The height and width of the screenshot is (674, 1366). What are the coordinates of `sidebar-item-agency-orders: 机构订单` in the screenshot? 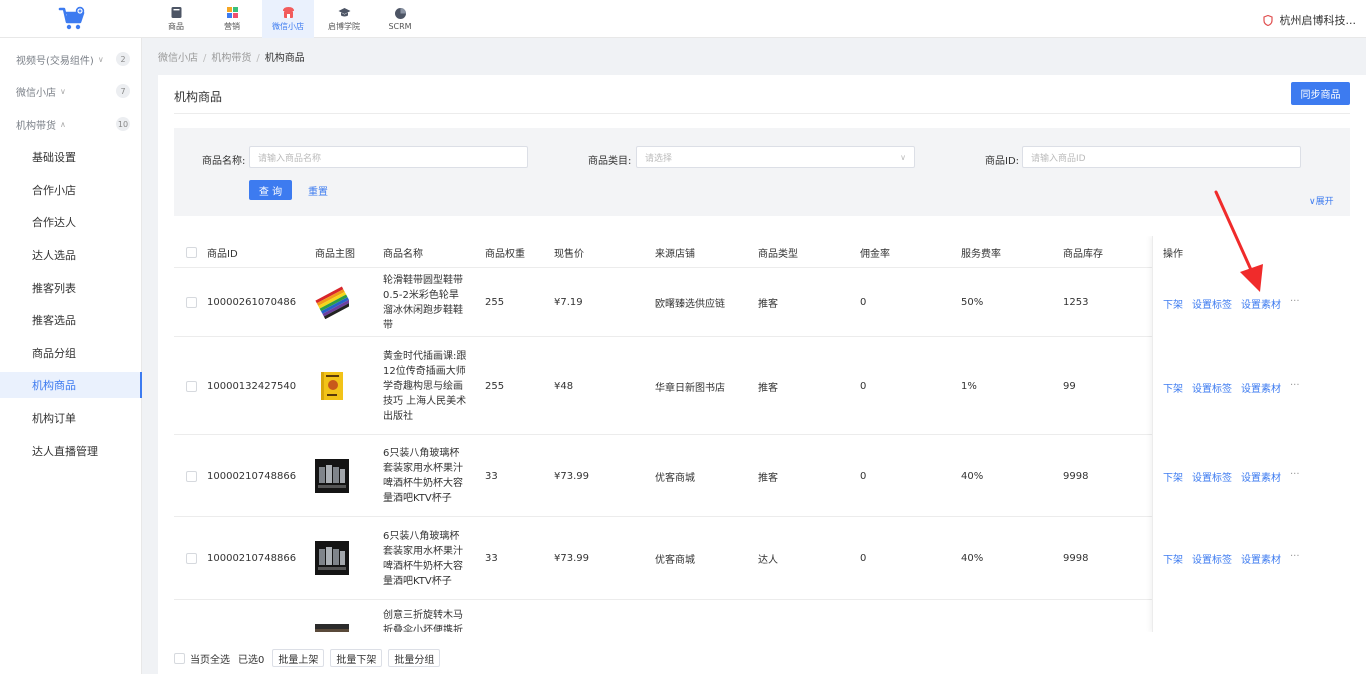 It's located at (71, 418).